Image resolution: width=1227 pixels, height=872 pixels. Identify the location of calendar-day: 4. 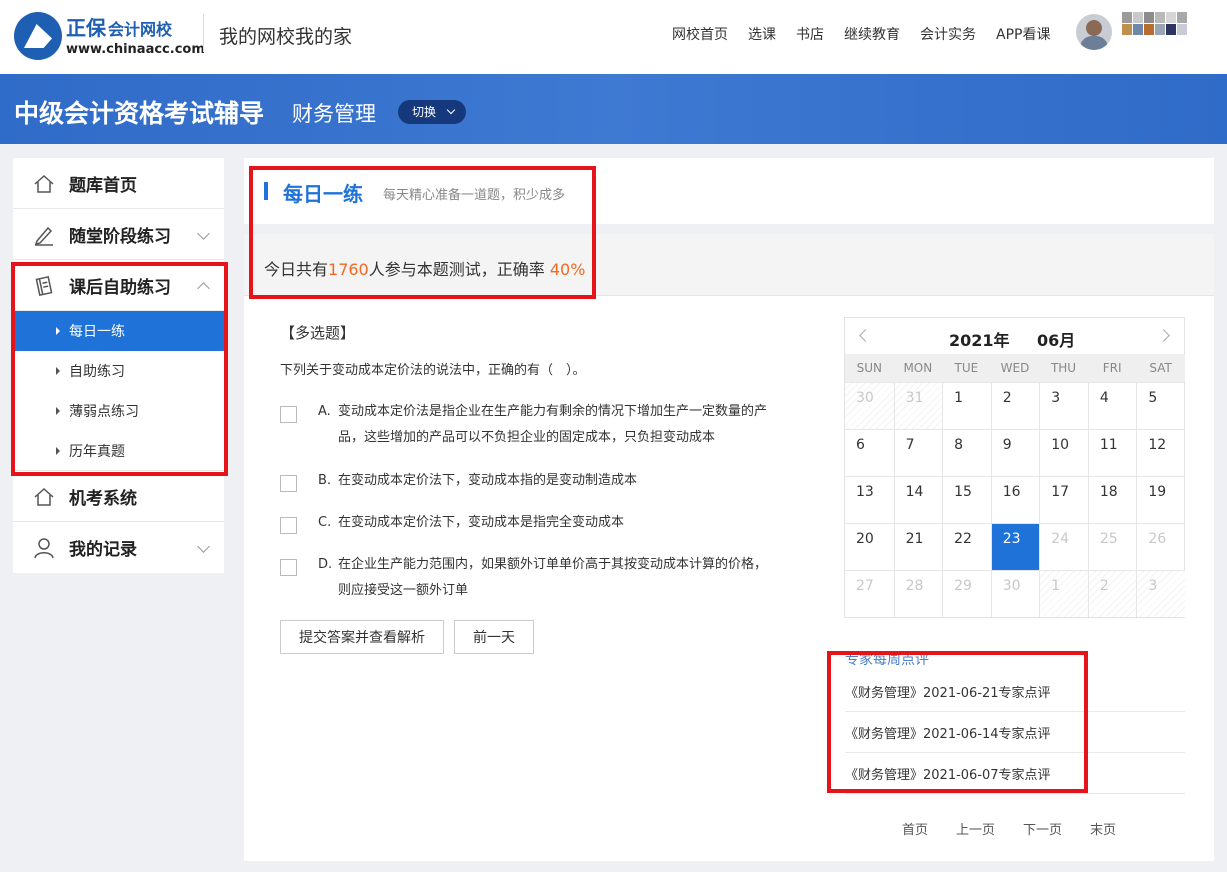
(1112, 405).